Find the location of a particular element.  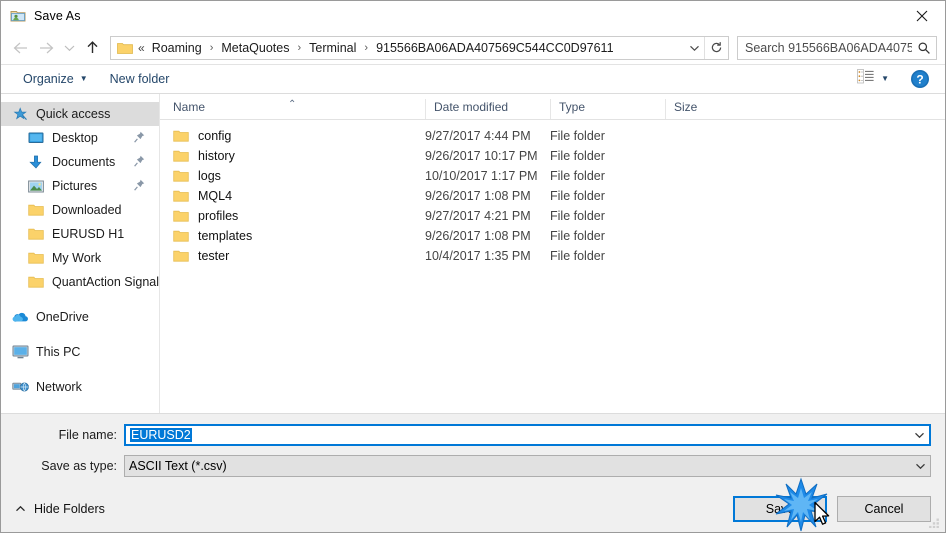

table-row: templates 9/26/2017 1:08 PM File folder is located at coordinates (552, 236).